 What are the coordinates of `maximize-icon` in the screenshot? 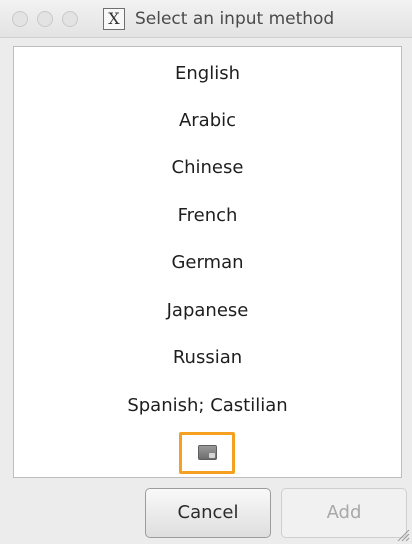 It's located at (70, 19).